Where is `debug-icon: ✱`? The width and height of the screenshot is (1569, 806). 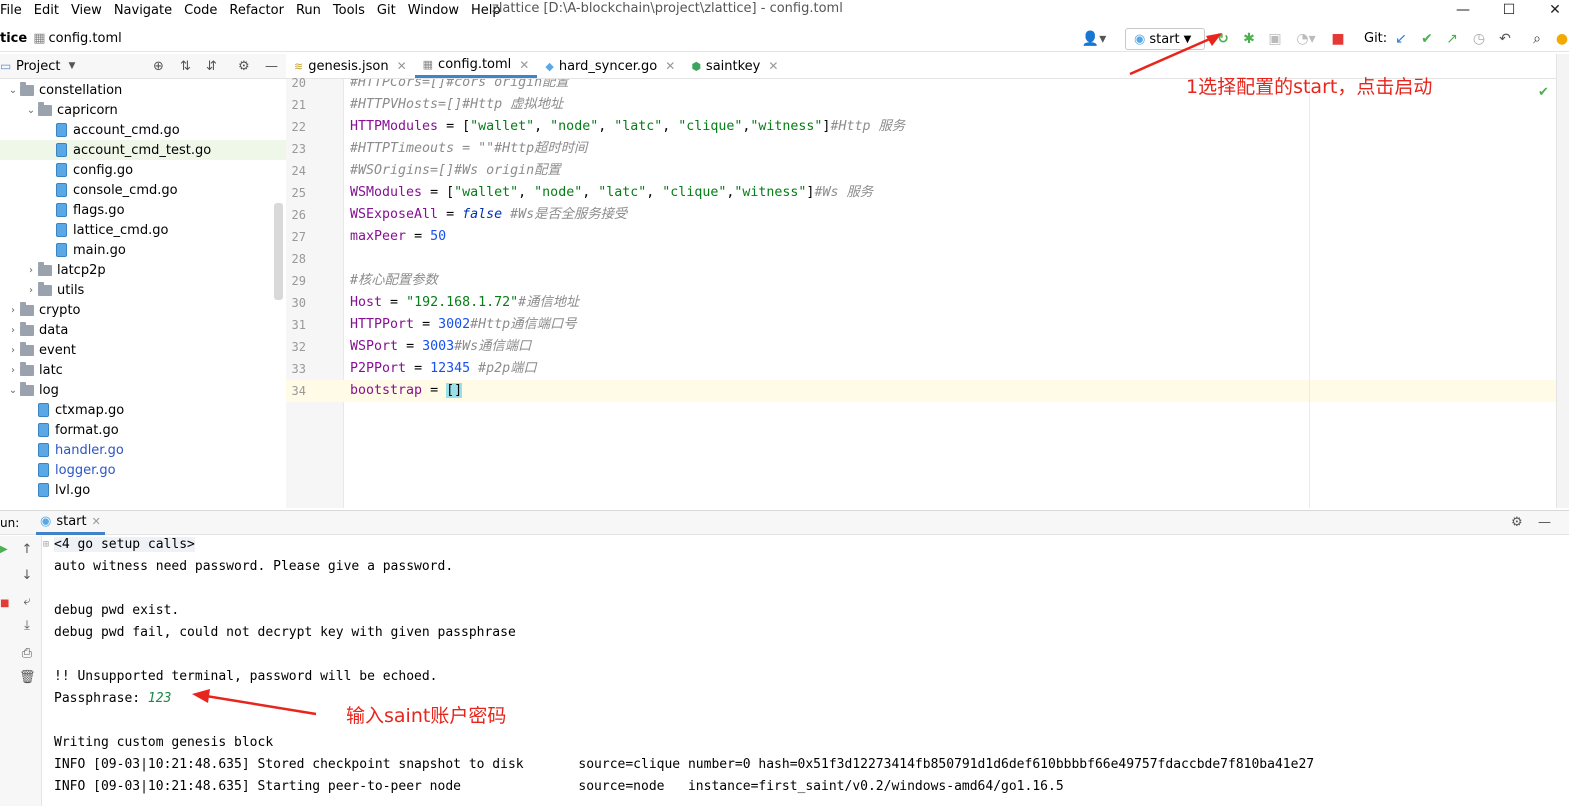
debug-icon: ✱ is located at coordinates (1249, 39).